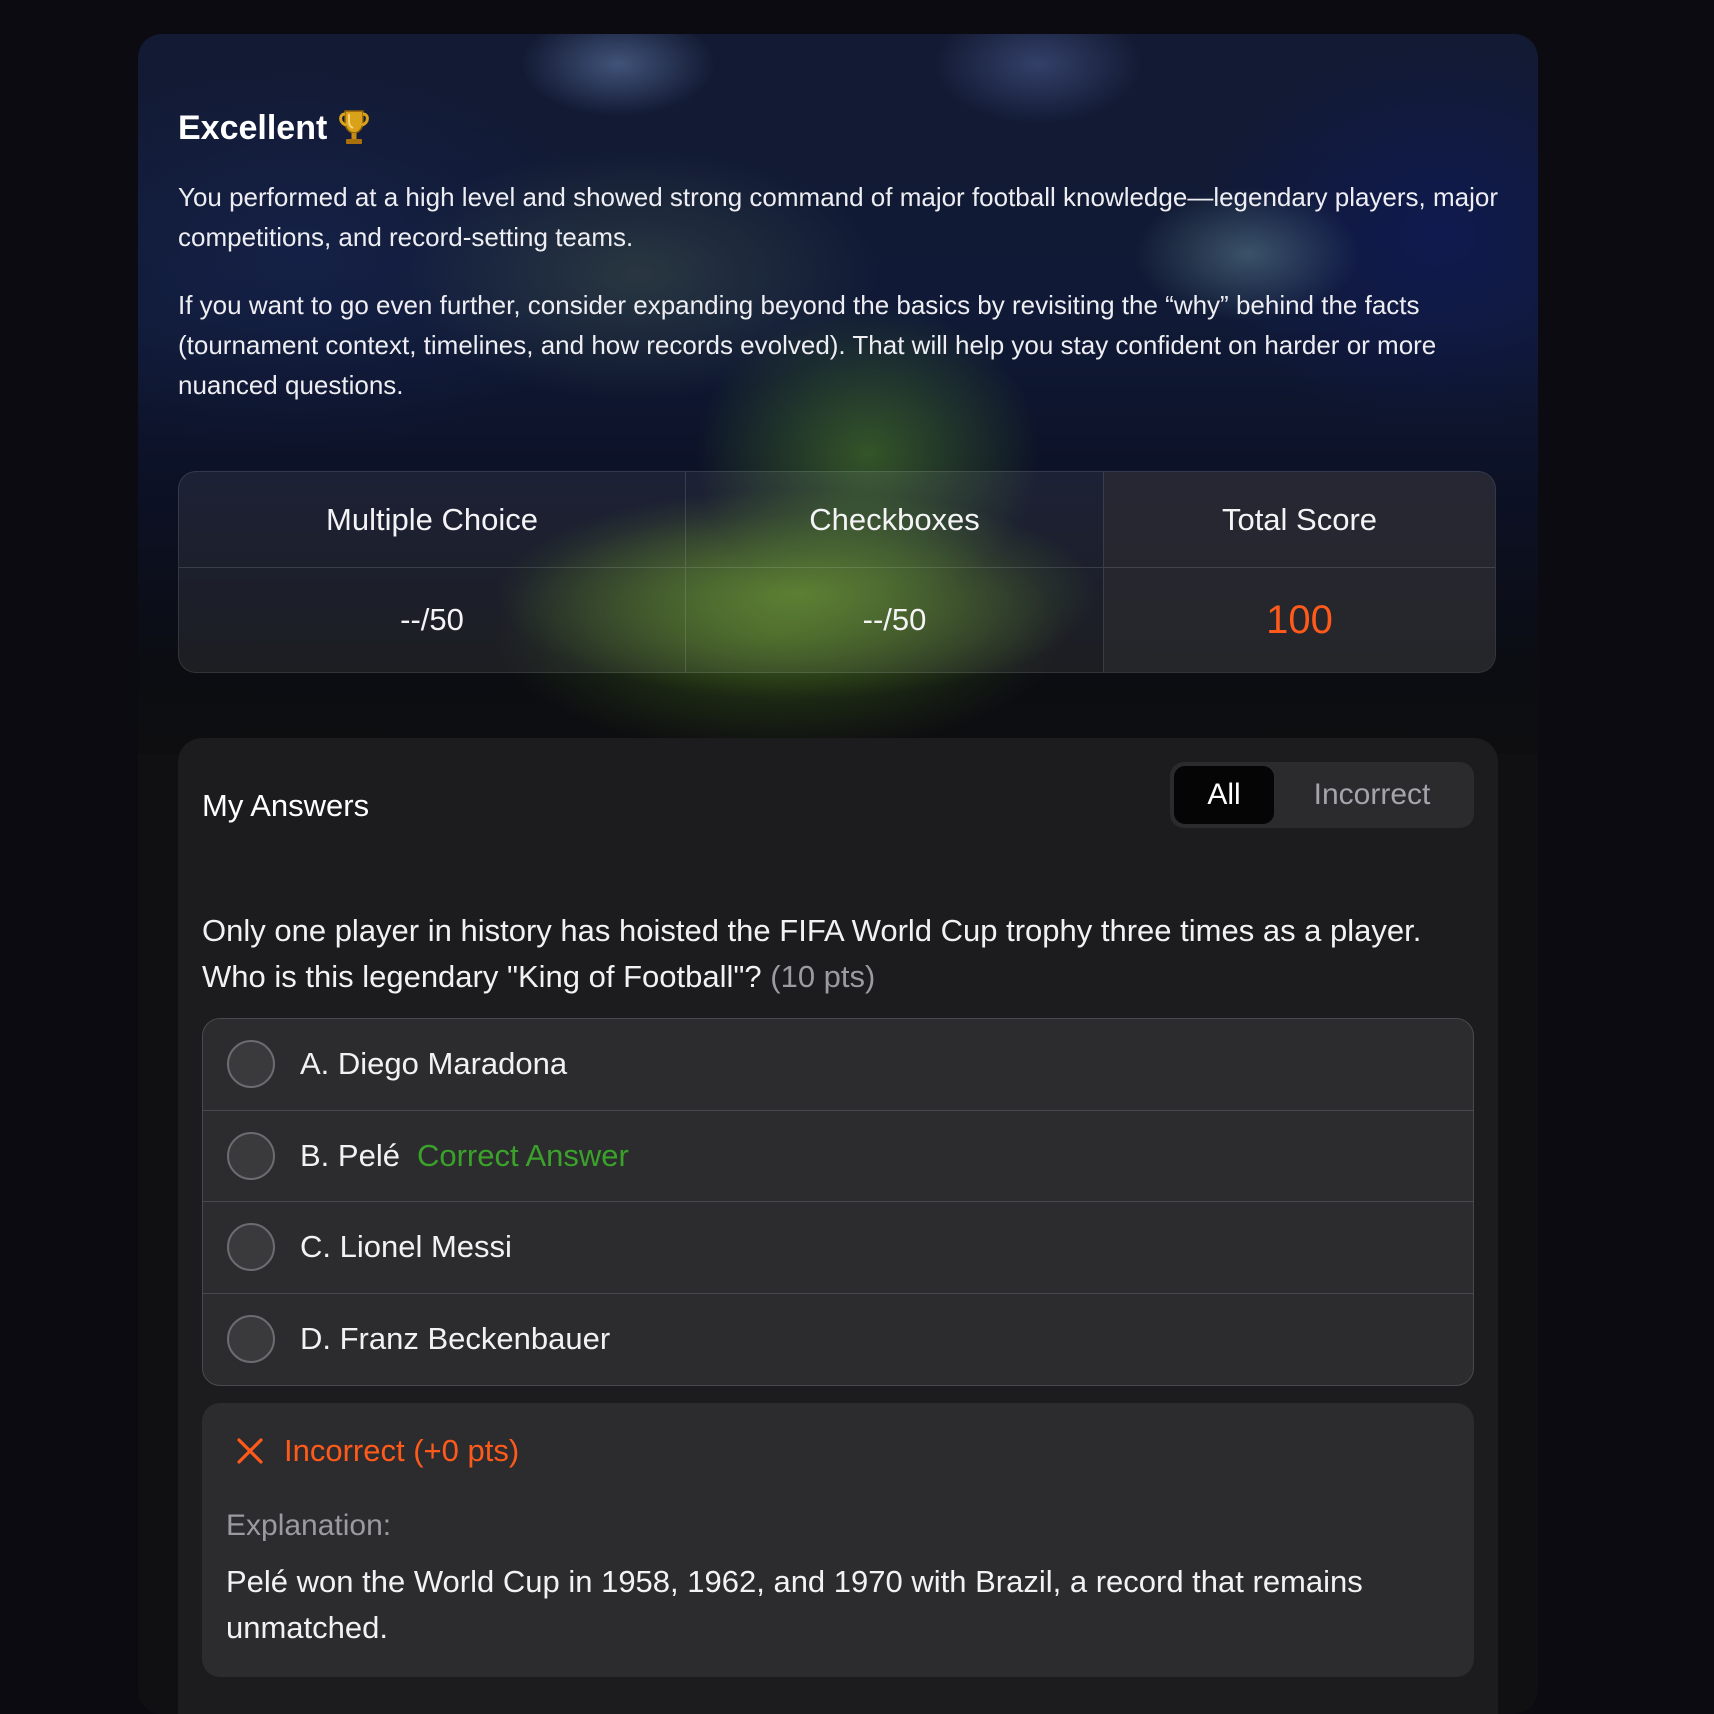  I want to click on option-label: D. Franz Beckenbauer, so click(455, 1339).